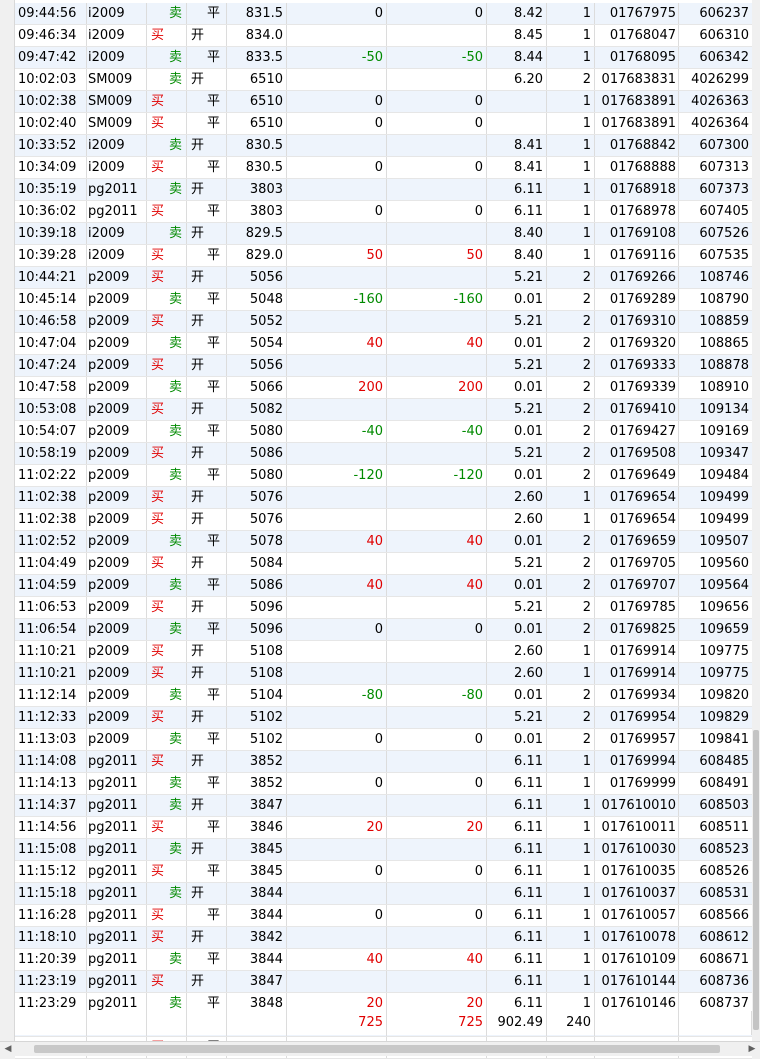  What do you see at coordinates (337, 959) in the screenshot?
I see `close-profit-cell: 40` at bounding box center [337, 959].